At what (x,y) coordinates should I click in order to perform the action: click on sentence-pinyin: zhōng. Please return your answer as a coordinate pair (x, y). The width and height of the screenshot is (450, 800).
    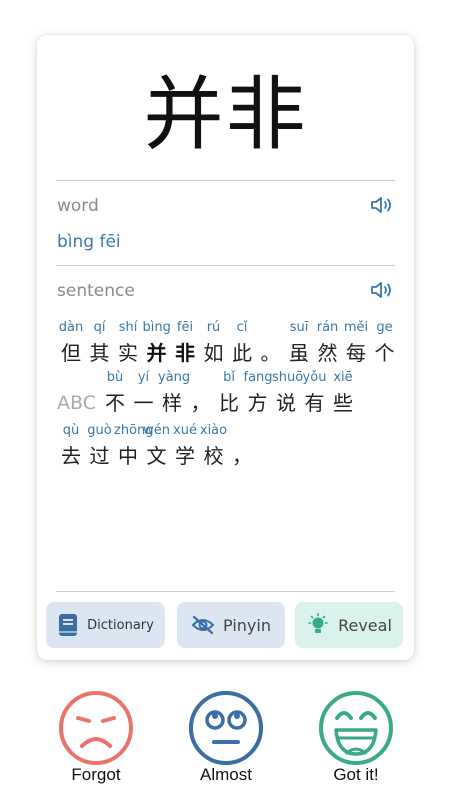
    Looking at the image, I should click on (134, 430).